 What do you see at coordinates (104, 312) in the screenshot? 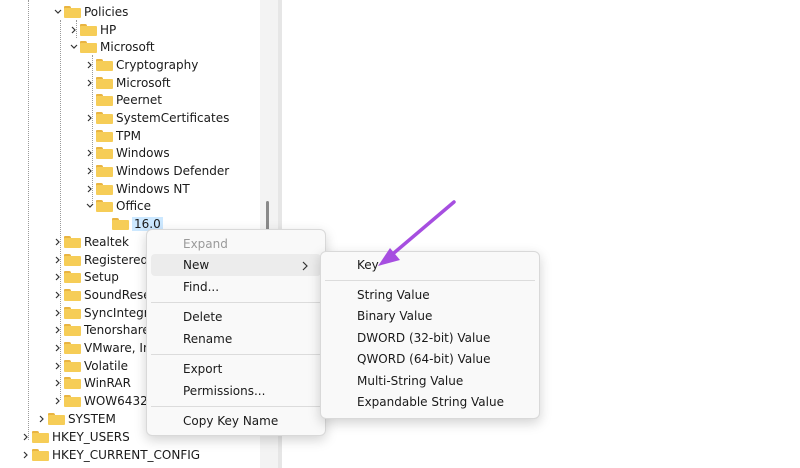
I see `tree-item-syncintegration: SyncIntegra` at bounding box center [104, 312].